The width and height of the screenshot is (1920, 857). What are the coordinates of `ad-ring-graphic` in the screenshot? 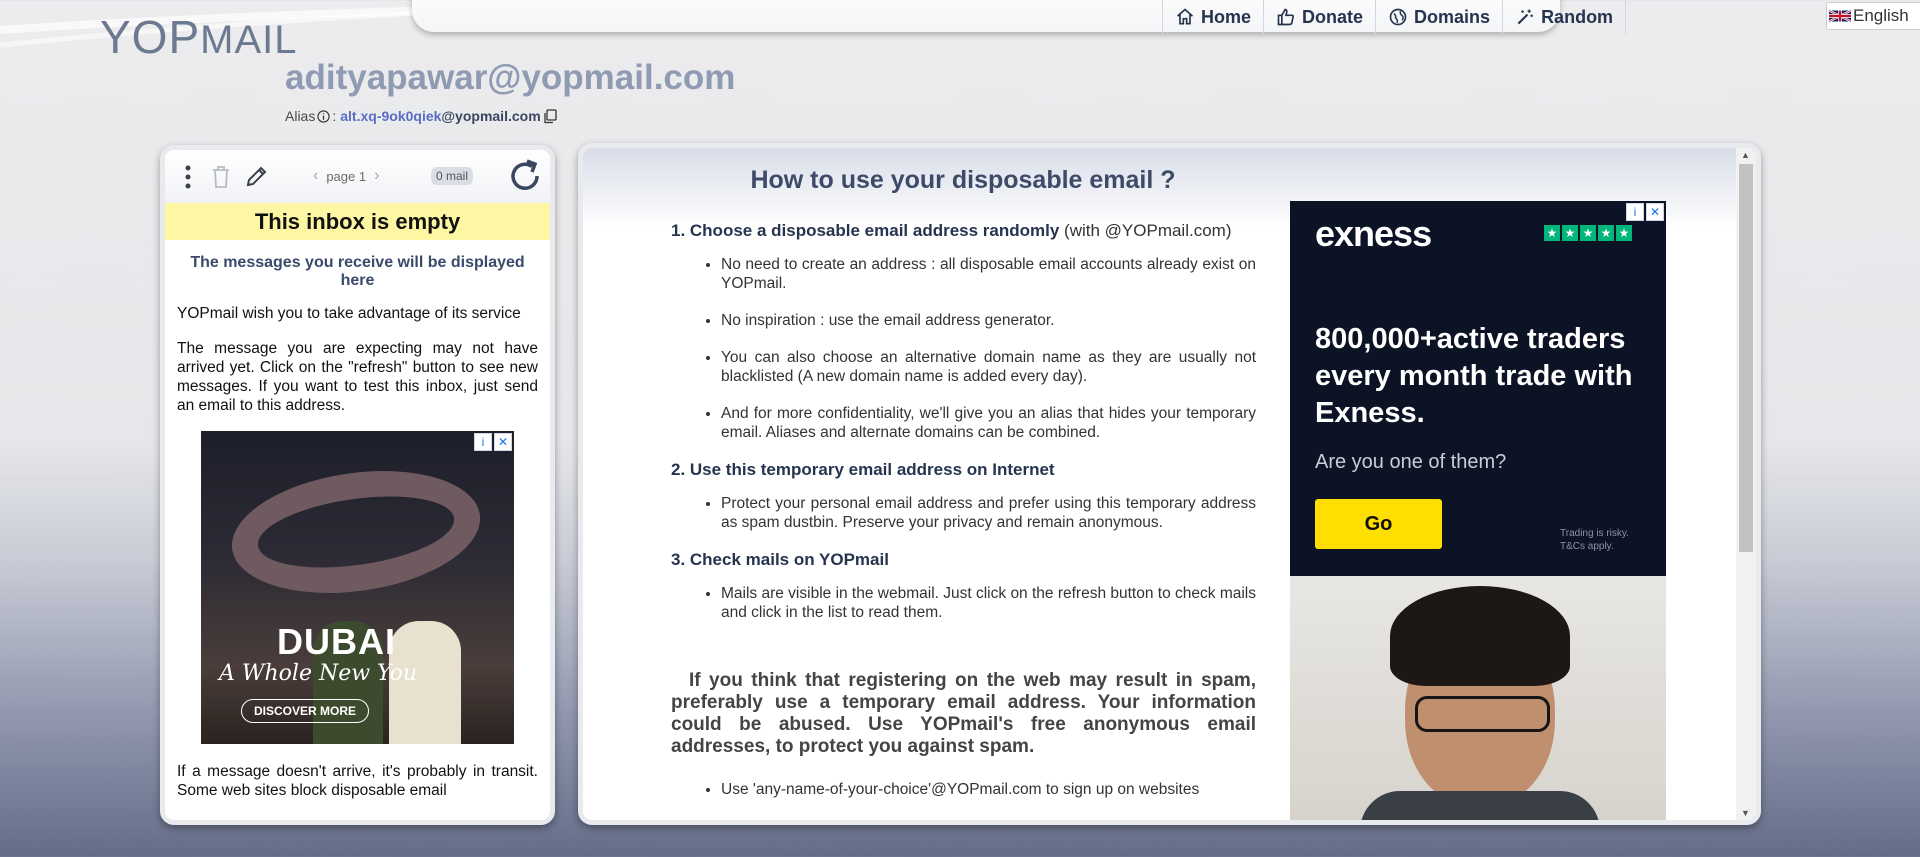 It's located at (356, 532).